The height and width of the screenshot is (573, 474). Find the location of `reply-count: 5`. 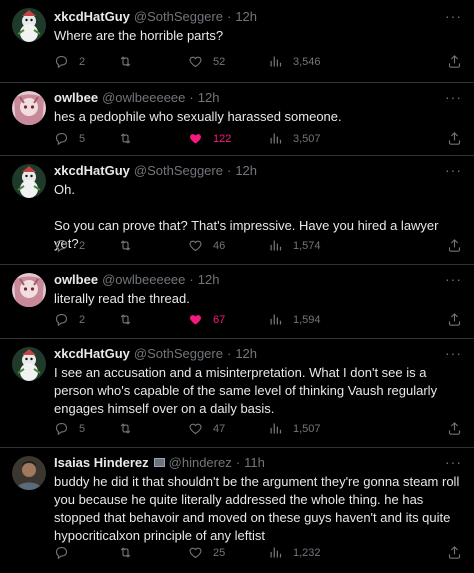

reply-count: 5 is located at coordinates (82, 138).